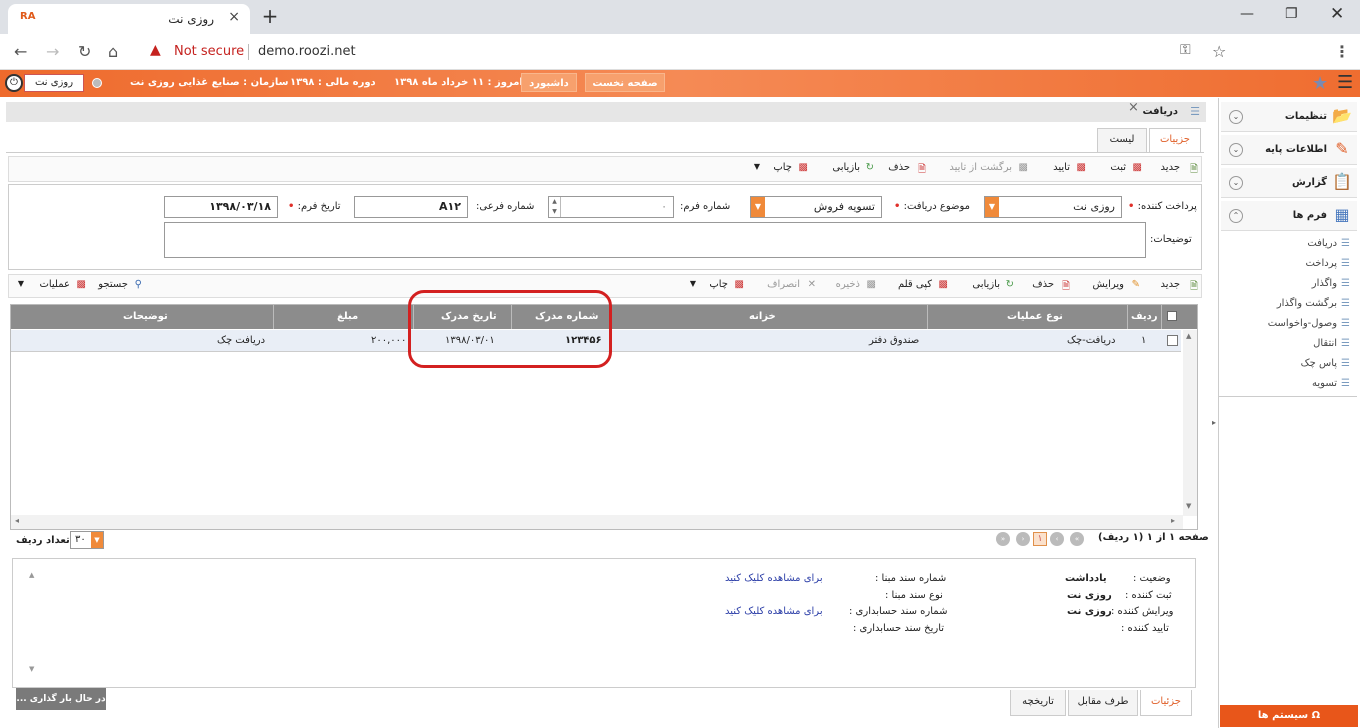  Describe the element at coordinates (1289, 150) in the screenshot. I see `sidebar-group-basic-info: ✎ اطلاعات پایه ⌄` at that location.